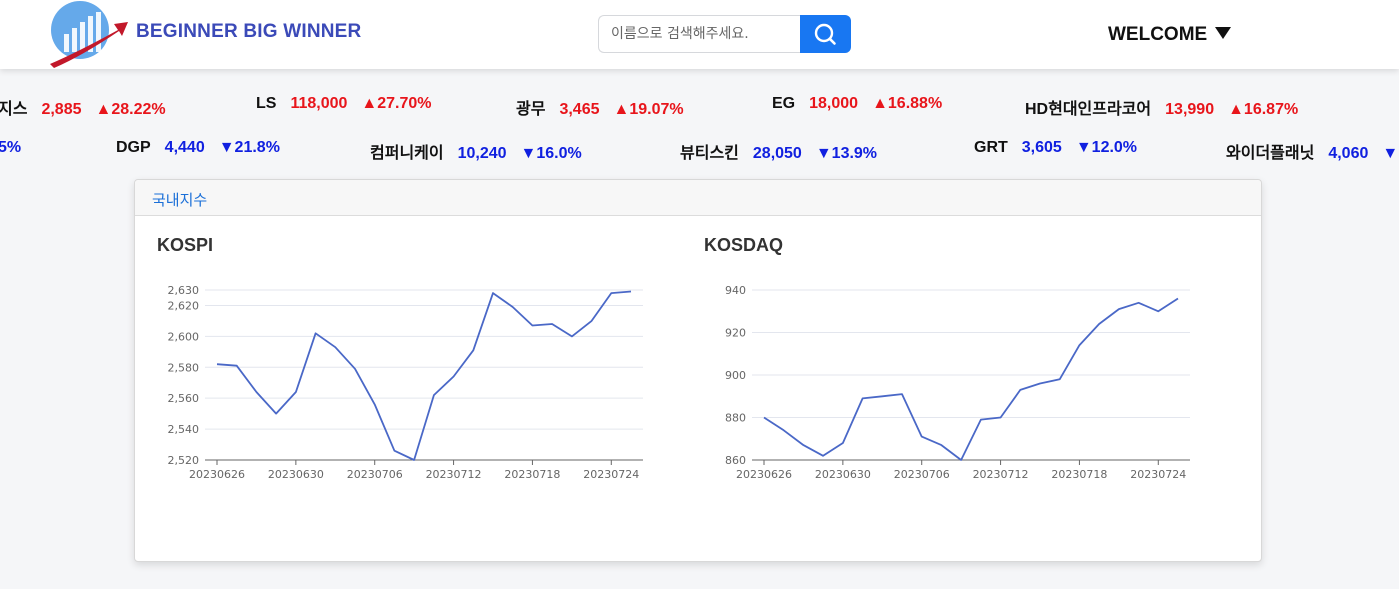  Describe the element at coordinates (248, 32) in the screenshot. I see `brand-name: BEGINNER BIG WINNER` at that location.